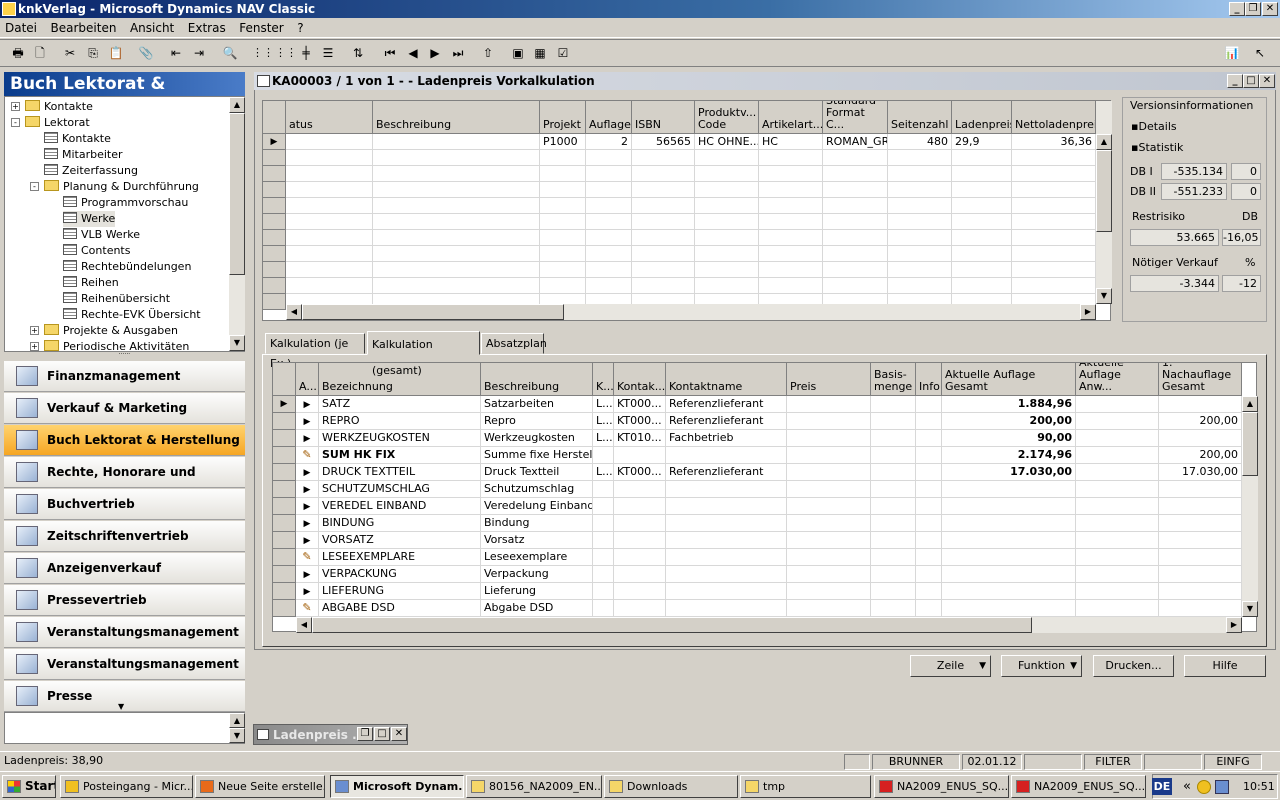 The height and width of the screenshot is (800, 1280). Describe the element at coordinates (329, 117) in the screenshot. I see `column-header: atus` at that location.